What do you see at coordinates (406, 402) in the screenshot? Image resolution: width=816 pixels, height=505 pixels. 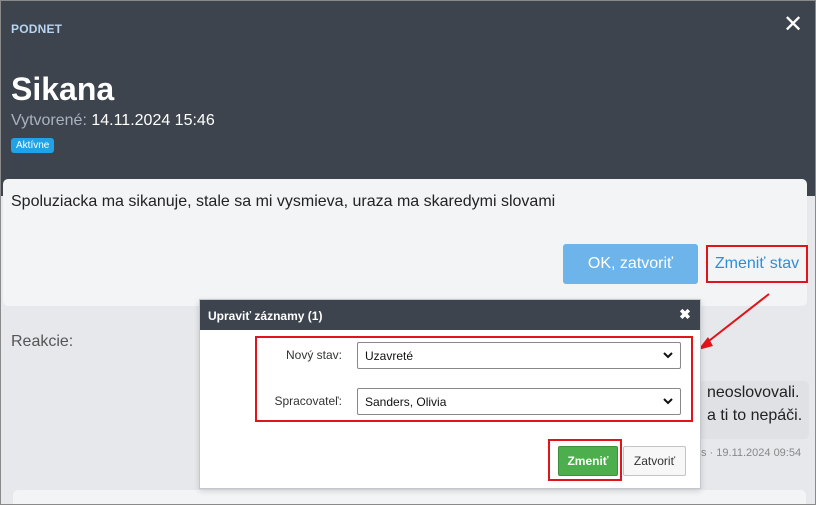 I see `assignee-value: Sanders, Olivia` at bounding box center [406, 402].